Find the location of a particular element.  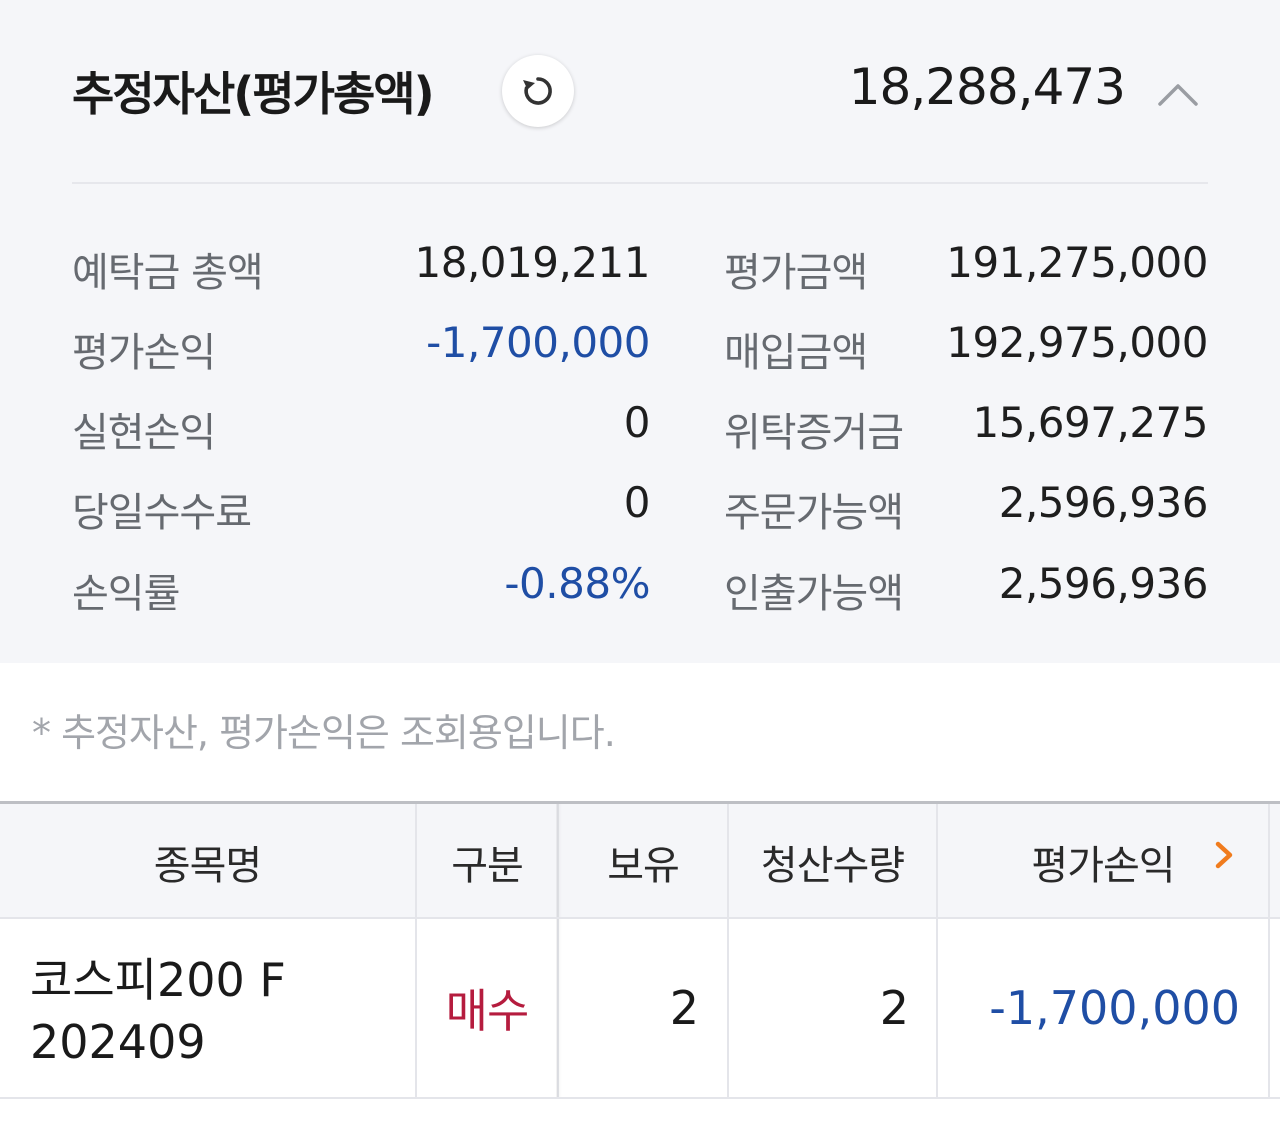

valuation-pnl-value: -1,700,000 is located at coordinates (538, 342).